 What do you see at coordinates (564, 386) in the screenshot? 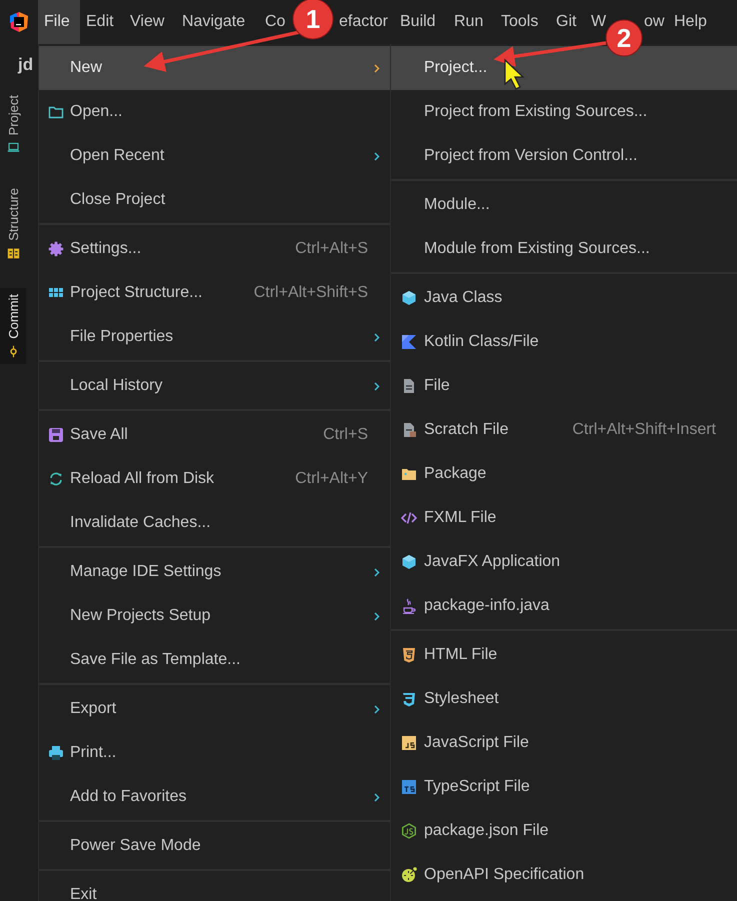
I see `menu-item: File` at bounding box center [564, 386].